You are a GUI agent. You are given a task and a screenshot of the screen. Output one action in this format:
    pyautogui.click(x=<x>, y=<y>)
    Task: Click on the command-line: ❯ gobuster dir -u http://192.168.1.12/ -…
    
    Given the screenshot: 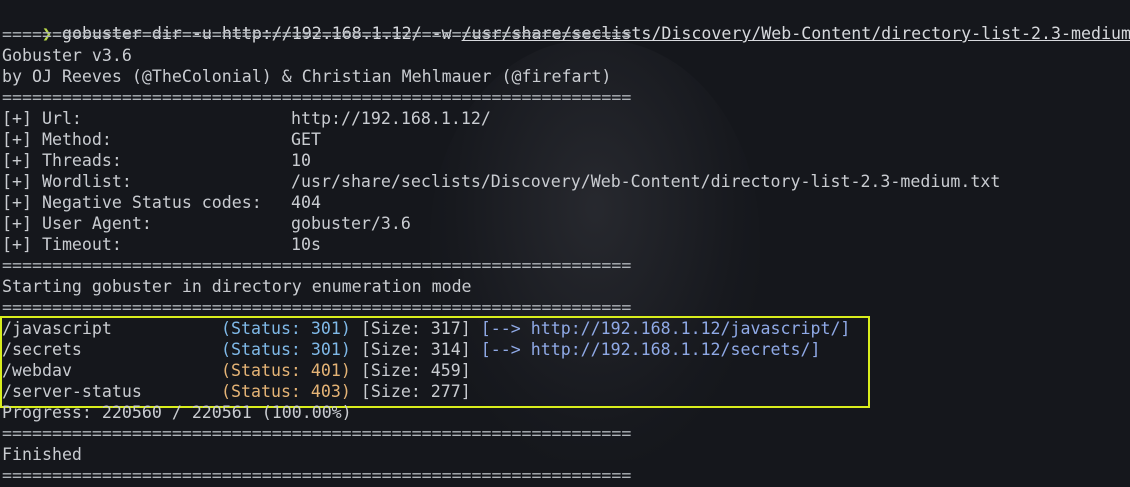 What is the action you would take?
    pyautogui.click(x=566, y=22)
    